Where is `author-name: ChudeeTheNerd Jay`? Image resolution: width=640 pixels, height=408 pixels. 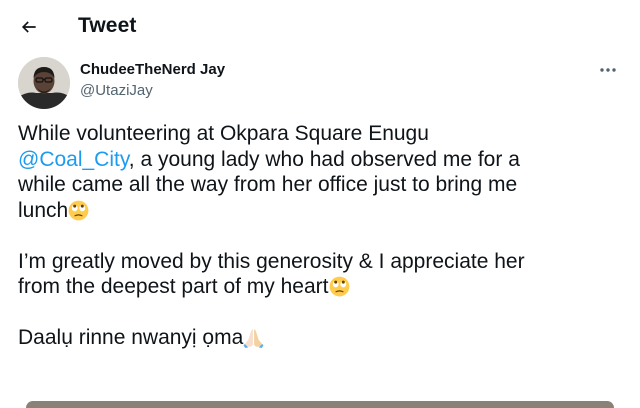
author-name: ChudeeTheNerd Jay is located at coordinates (152, 69).